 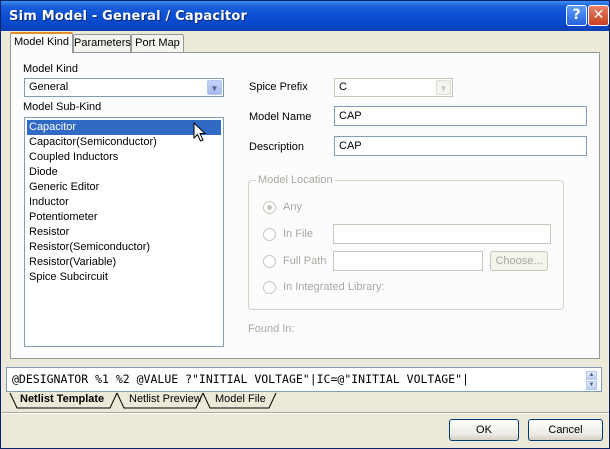 What do you see at coordinates (334, 287) in the screenshot?
I see `integrated-library-label: In Integrated Library:` at bounding box center [334, 287].